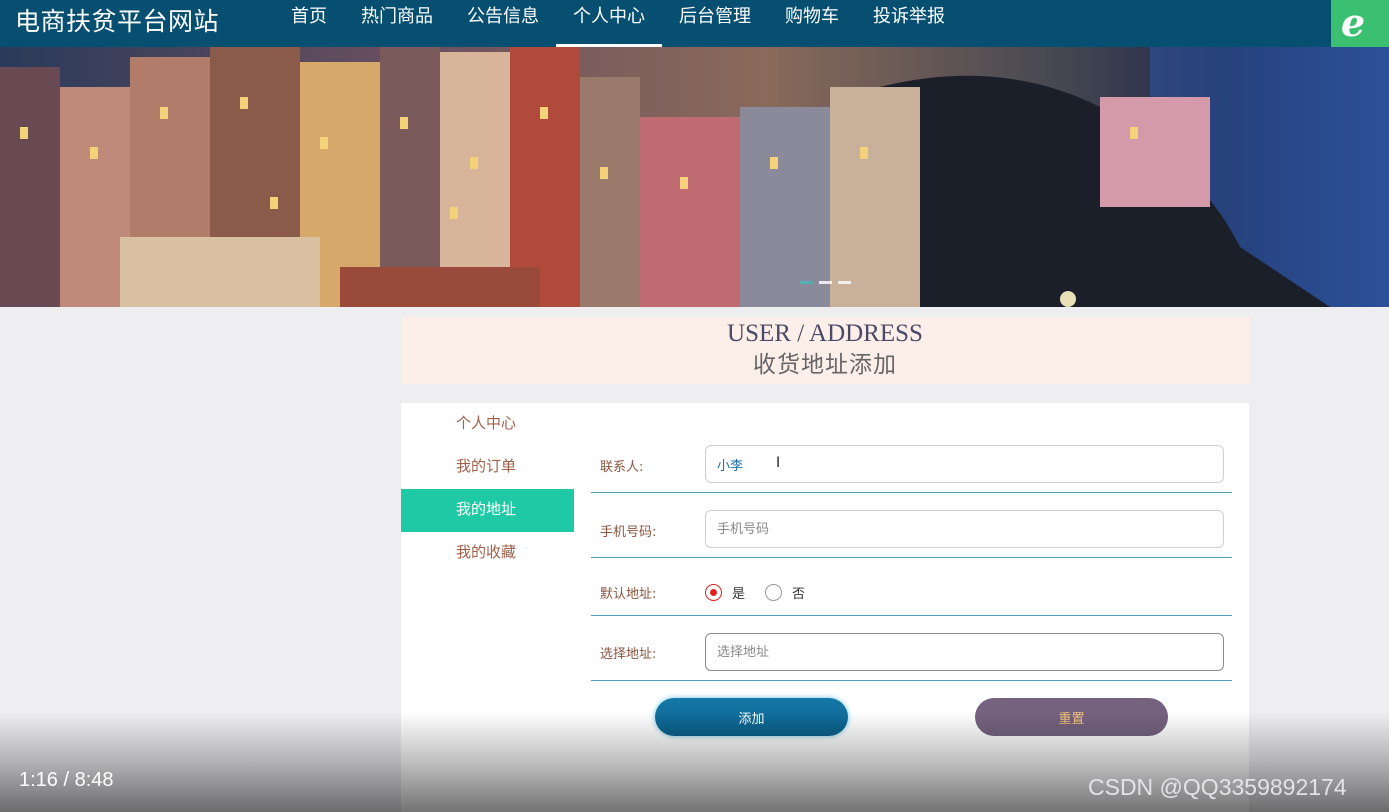  Describe the element at coordinates (774, 592) in the screenshot. I see `radio-no` at that location.